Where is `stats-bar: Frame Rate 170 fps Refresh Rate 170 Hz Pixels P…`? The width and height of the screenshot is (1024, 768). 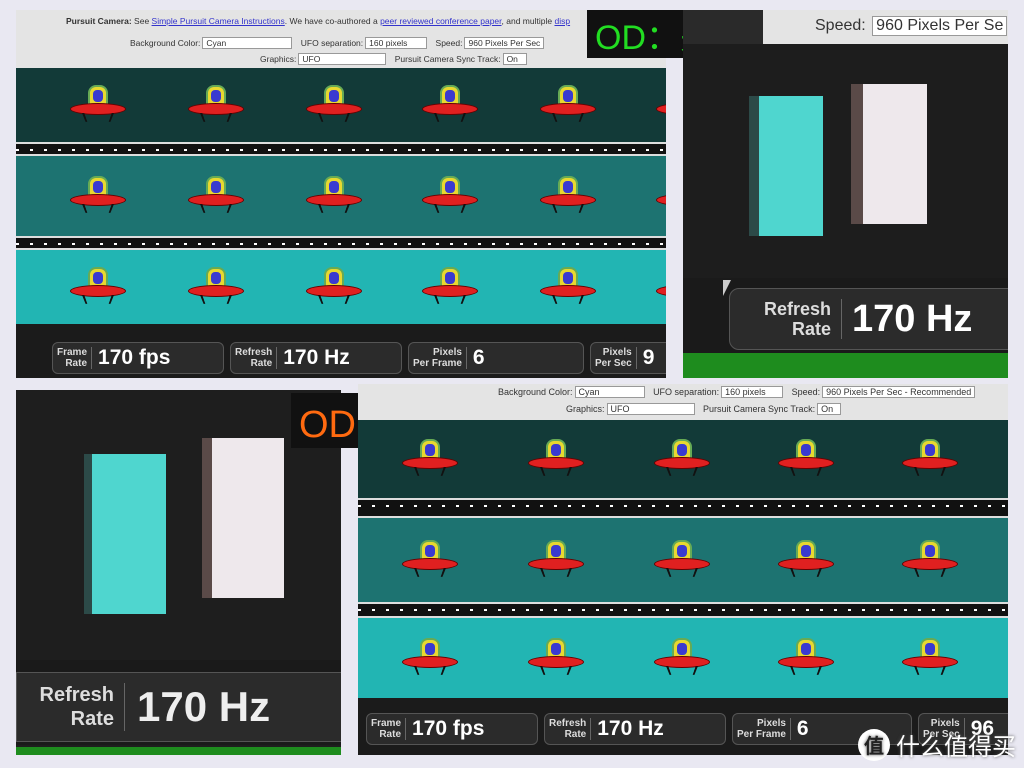 stats-bar: Frame Rate 170 fps Refresh Rate 170 Hz Pixels P… is located at coordinates (341, 358).